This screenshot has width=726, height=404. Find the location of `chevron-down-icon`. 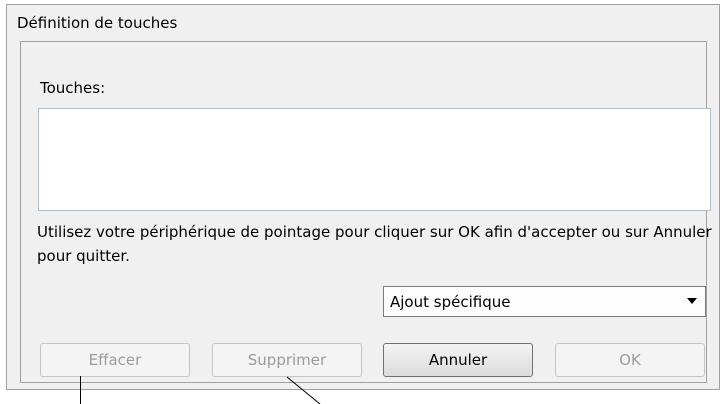

chevron-down-icon is located at coordinates (692, 301).